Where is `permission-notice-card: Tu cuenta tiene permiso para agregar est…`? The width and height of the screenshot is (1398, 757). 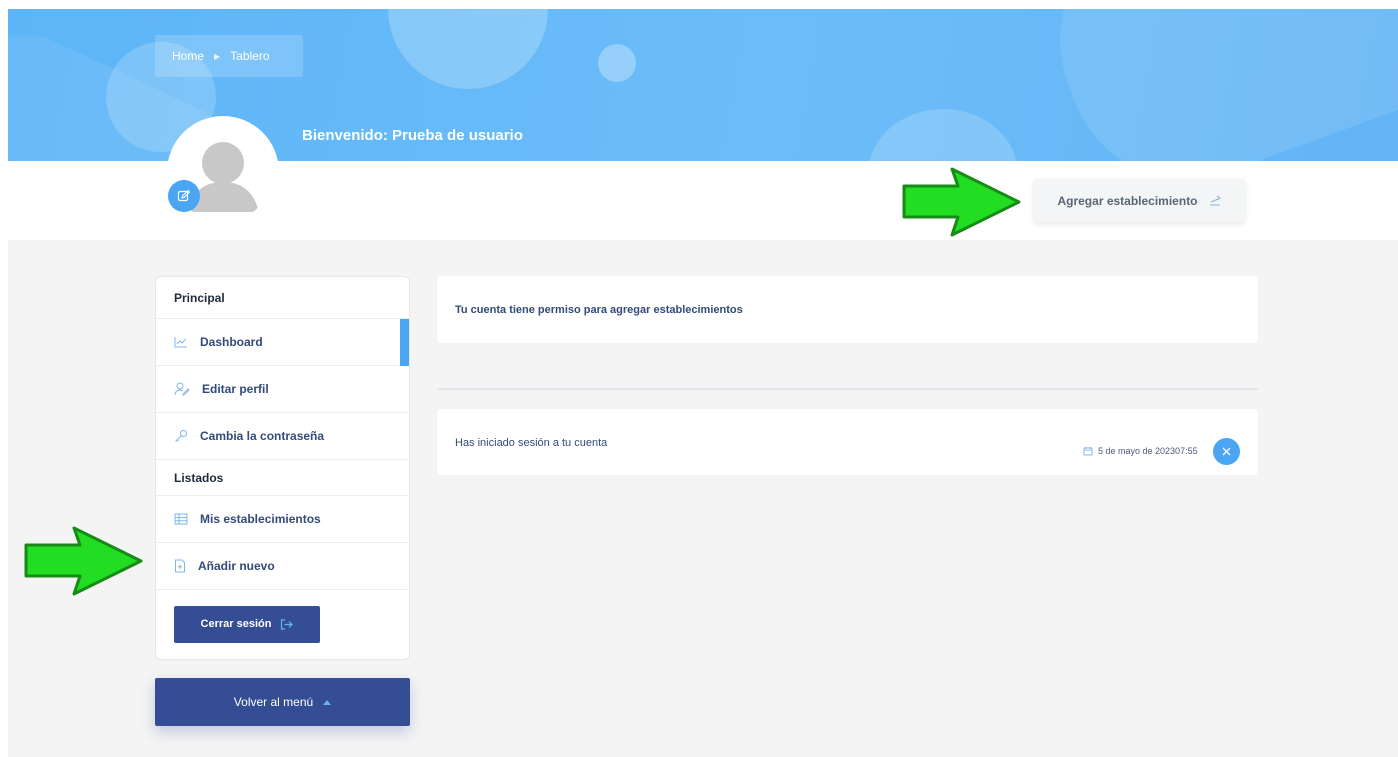
permission-notice-card: Tu cuenta tiene permiso para agregar est… is located at coordinates (847, 309).